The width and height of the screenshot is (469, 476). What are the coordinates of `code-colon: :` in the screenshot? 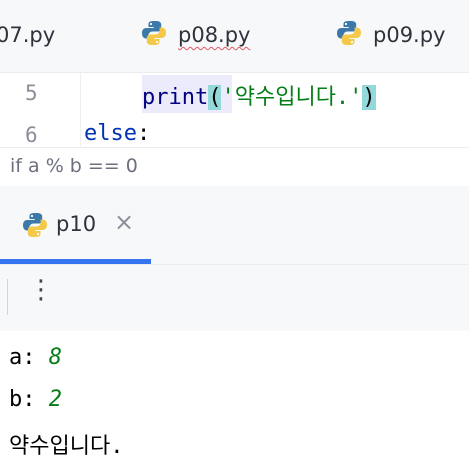 It's located at (143, 133).